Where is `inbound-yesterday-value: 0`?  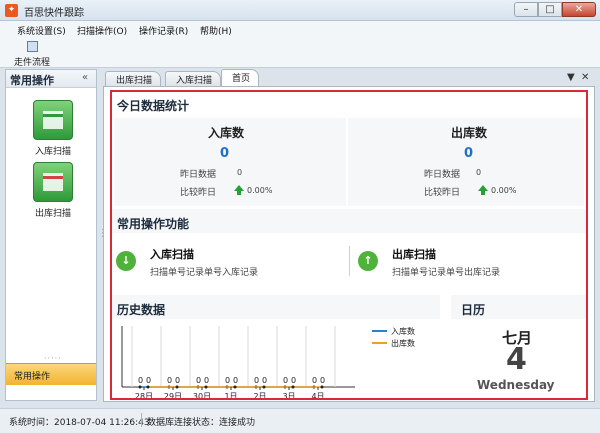 inbound-yesterday-value: 0 is located at coordinates (240, 172).